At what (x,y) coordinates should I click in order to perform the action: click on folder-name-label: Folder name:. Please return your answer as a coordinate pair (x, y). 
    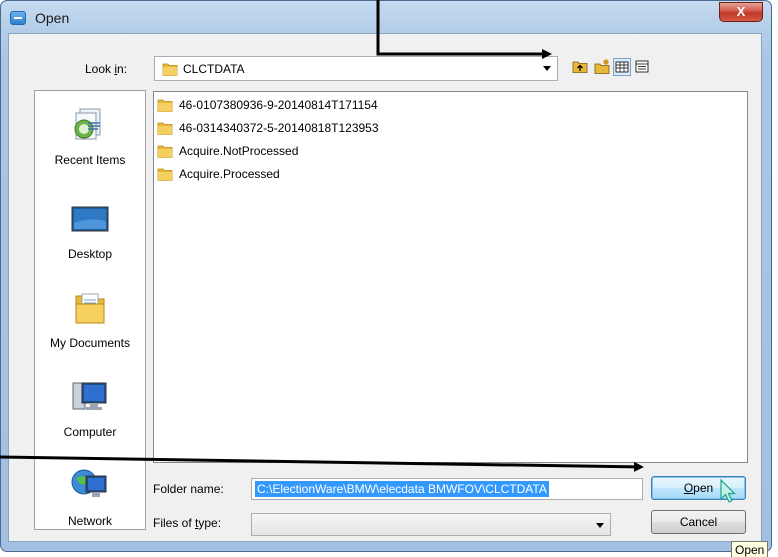
    Looking at the image, I should click on (188, 489).